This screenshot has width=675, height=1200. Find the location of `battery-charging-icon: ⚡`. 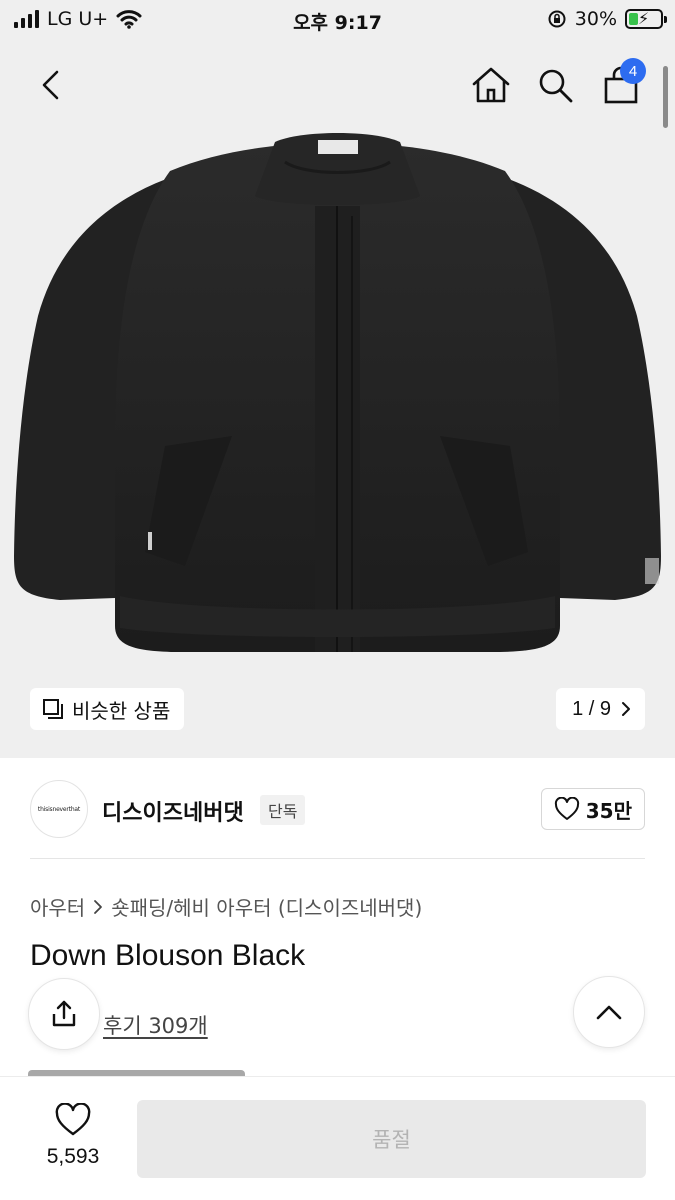

battery-charging-icon: ⚡ is located at coordinates (646, 19).